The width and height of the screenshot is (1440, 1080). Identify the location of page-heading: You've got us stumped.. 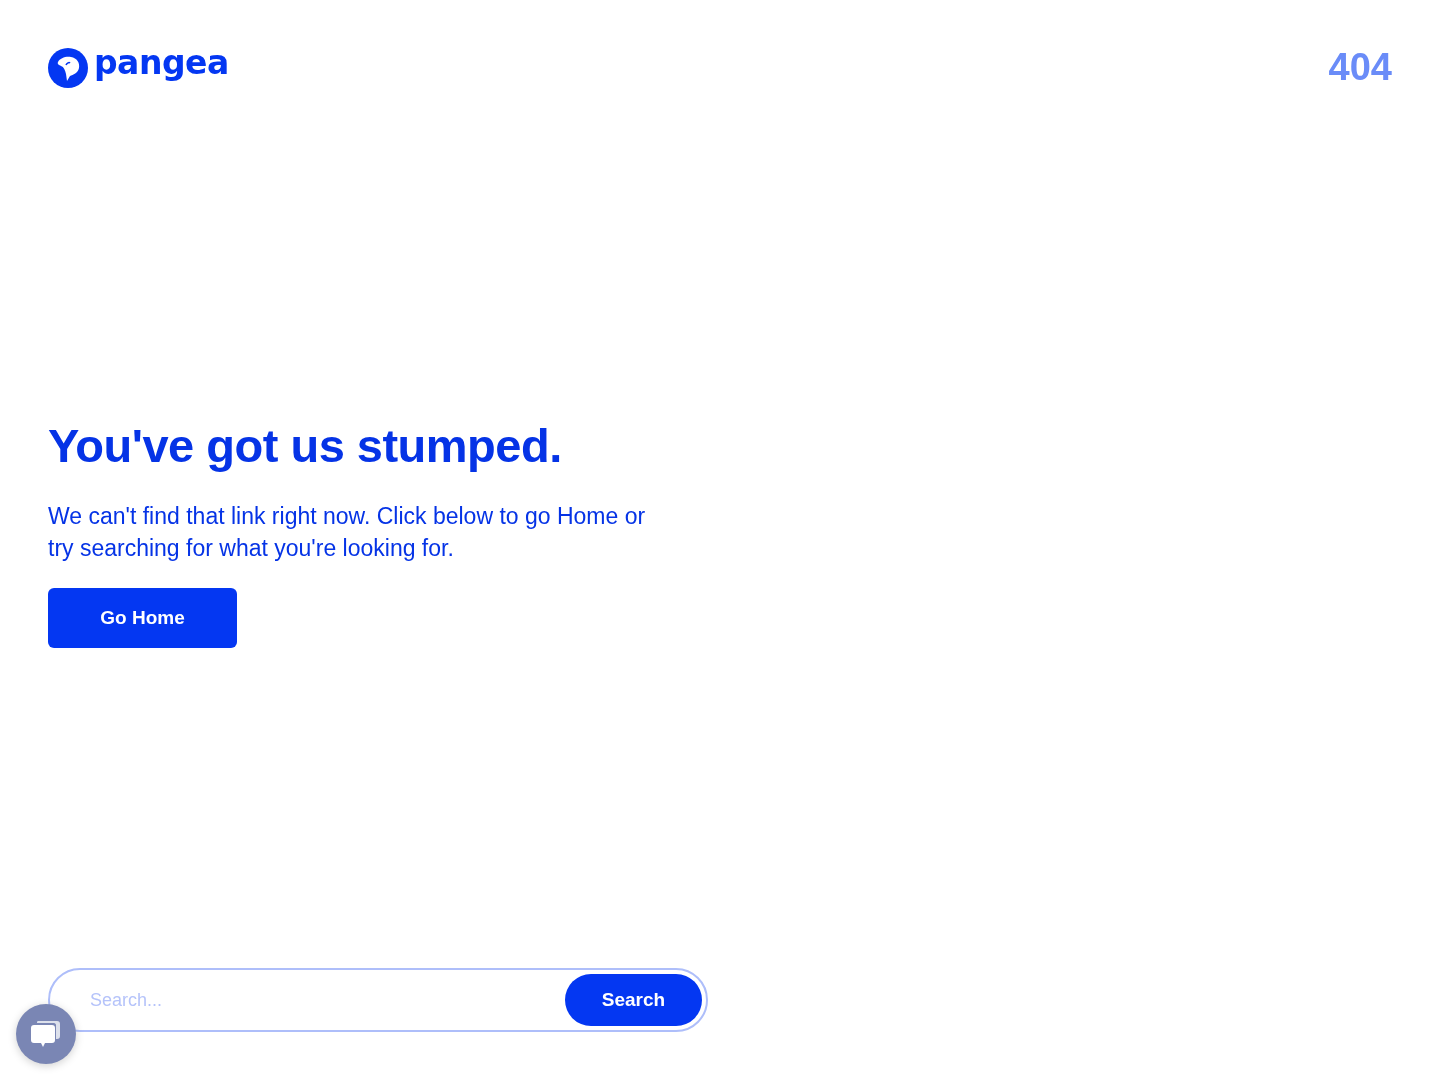
(305, 446).